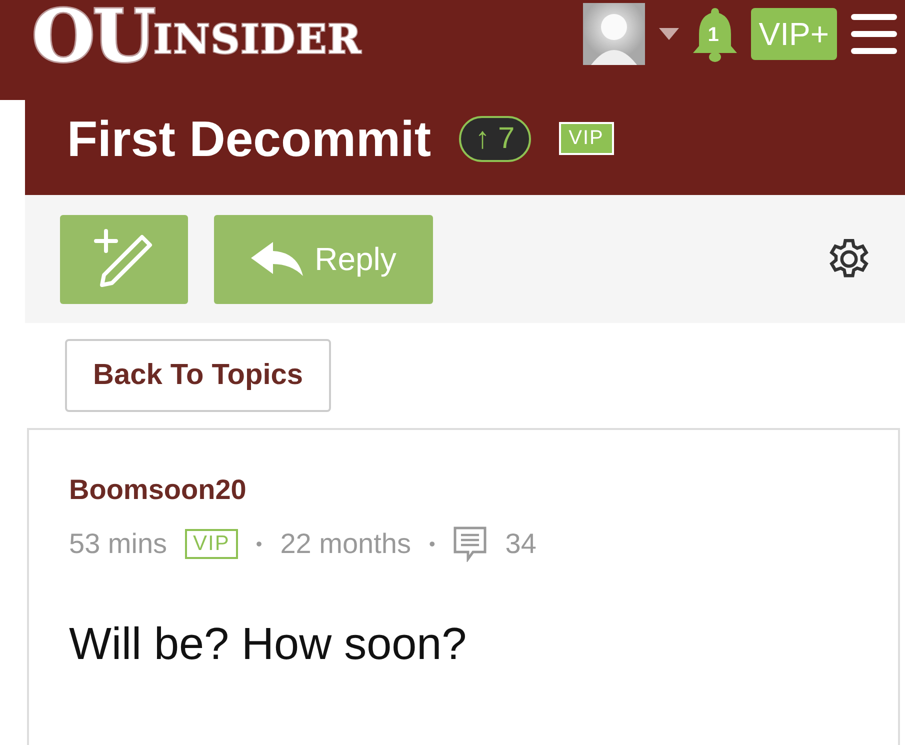 The image size is (905, 745). Describe the element at coordinates (345, 544) in the screenshot. I see `member-duration: 22 months` at that location.